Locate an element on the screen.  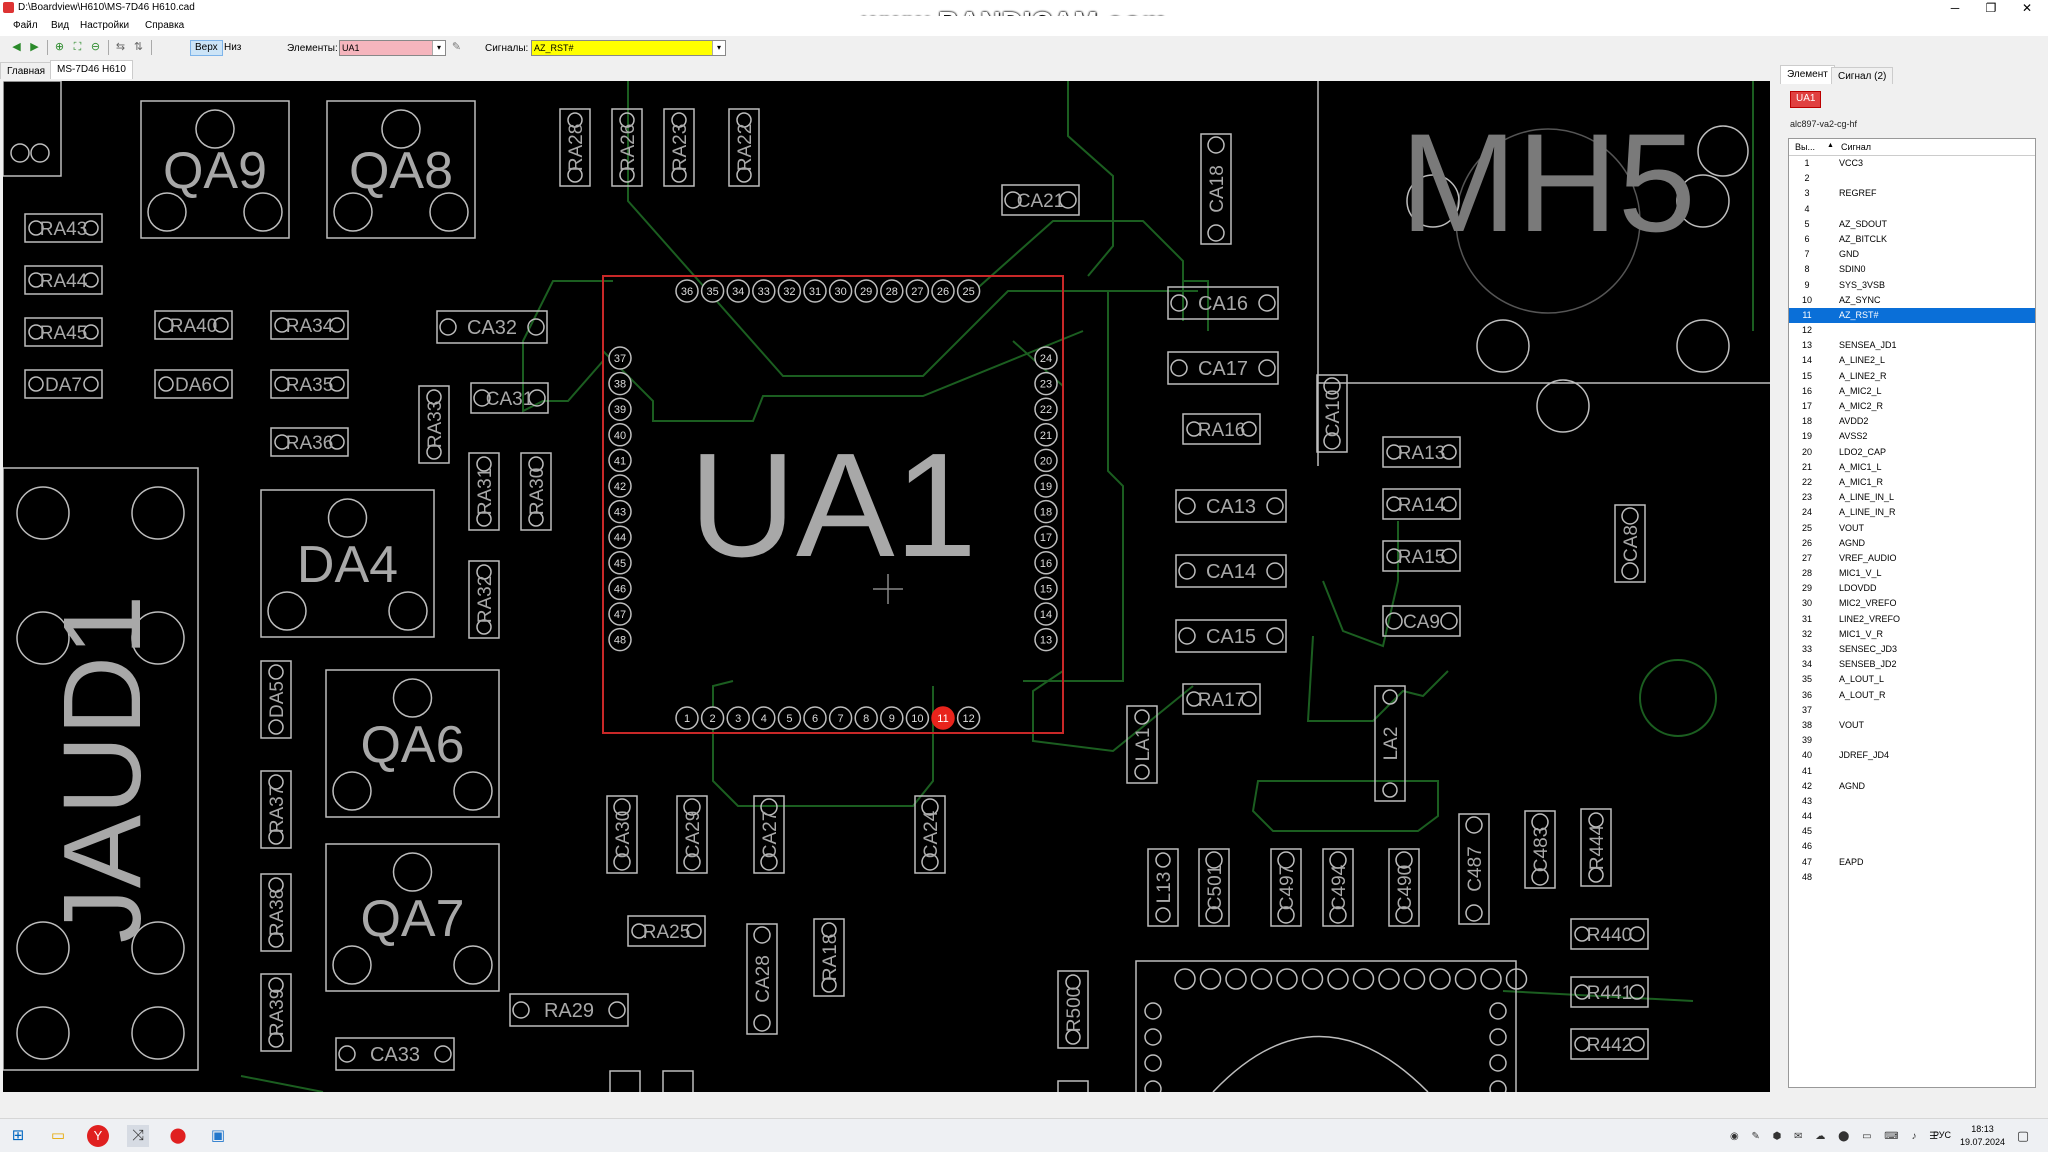
table-row: 9 SYS_3VSB is located at coordinates (1912, 285).